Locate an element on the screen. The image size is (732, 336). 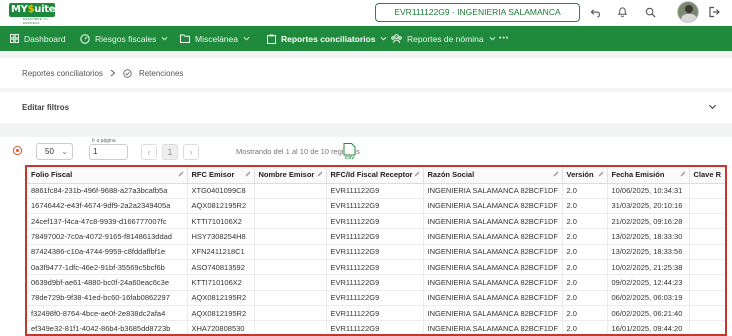
column-header: Folio Fiscal is located at coordinates (107, 175).